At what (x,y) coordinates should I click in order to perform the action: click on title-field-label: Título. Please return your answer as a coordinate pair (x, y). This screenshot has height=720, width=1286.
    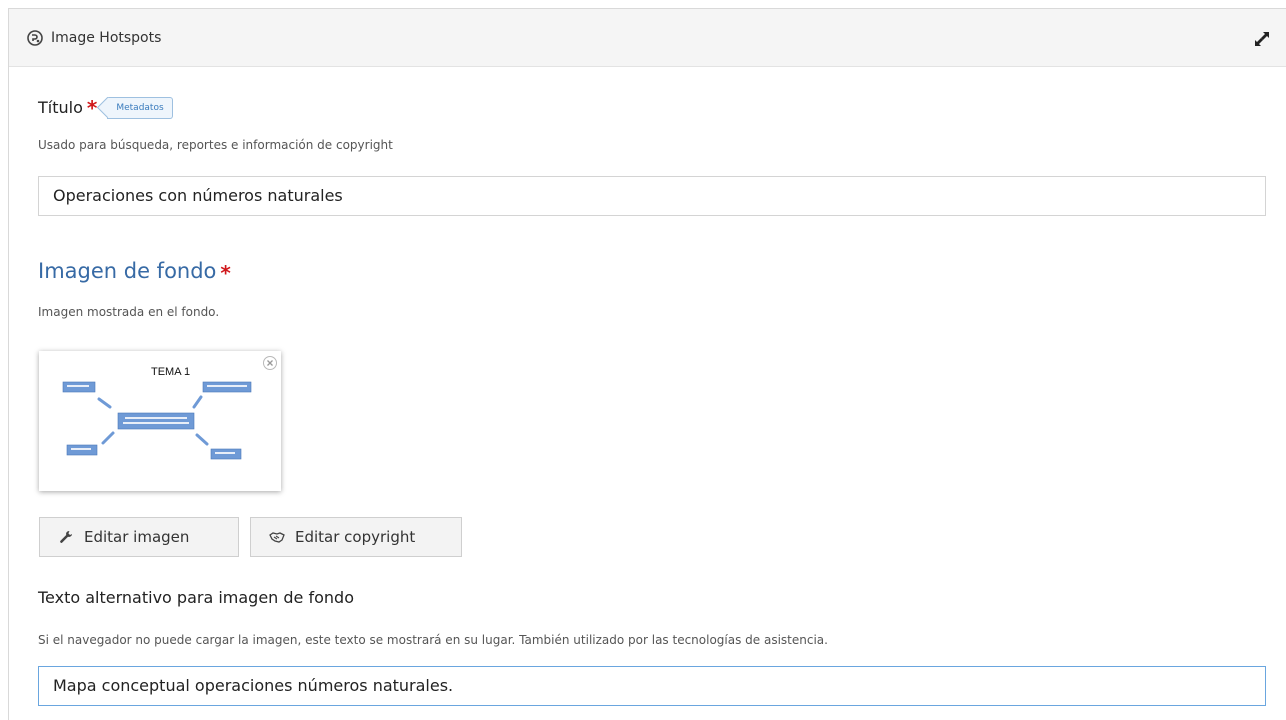
    Looking at the image, I should click on (60, 107).